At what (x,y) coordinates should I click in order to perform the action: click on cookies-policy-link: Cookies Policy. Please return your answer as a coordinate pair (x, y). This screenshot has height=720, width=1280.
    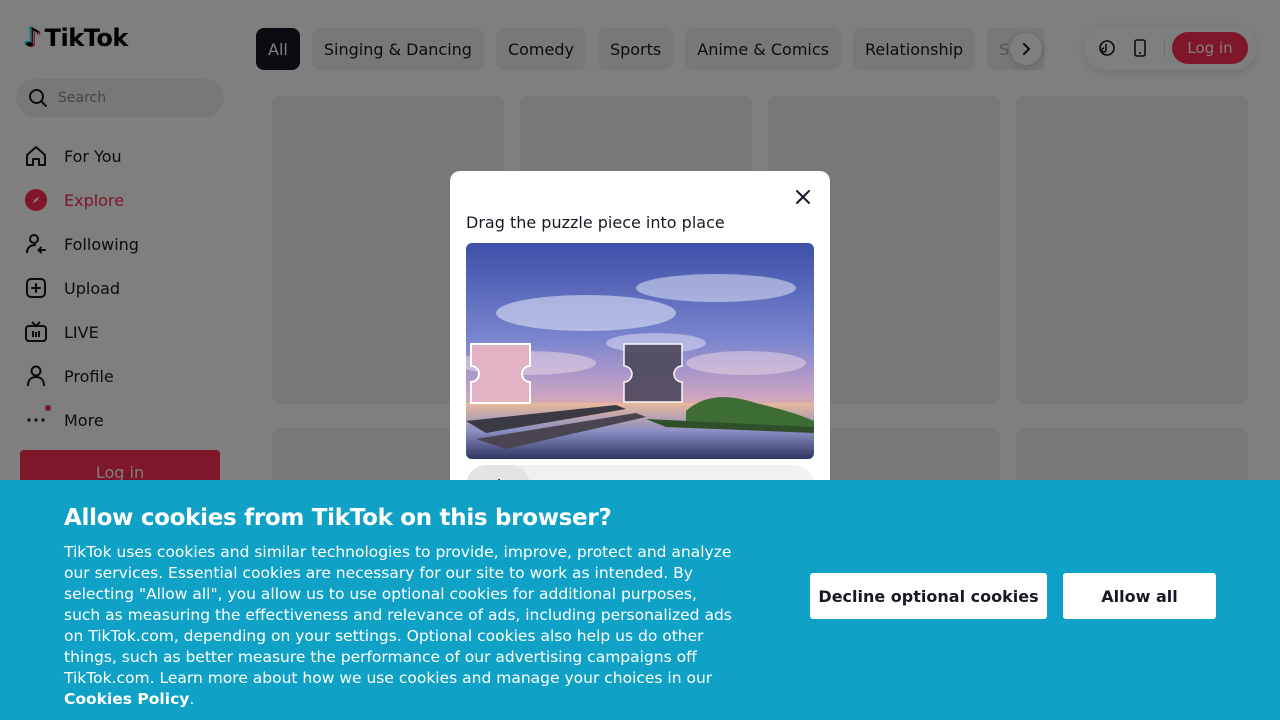
    Looking at the image, I should click on (126, 699).